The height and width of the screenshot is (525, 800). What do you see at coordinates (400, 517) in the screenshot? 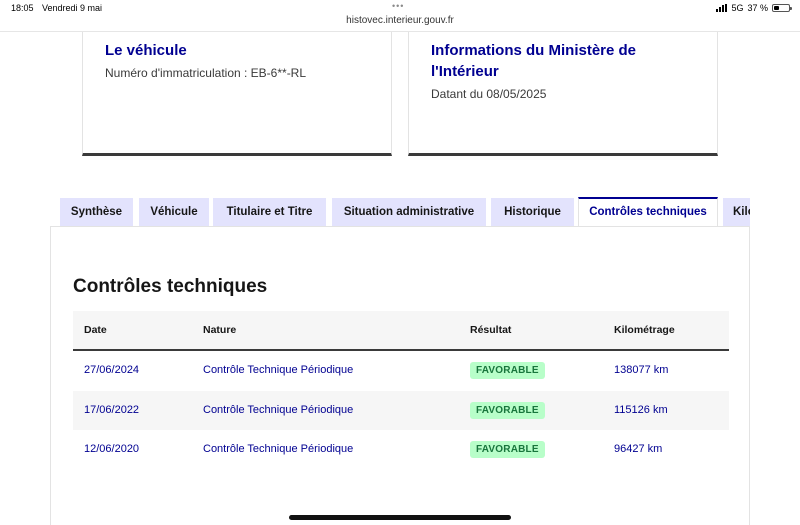
I see `home-indicator` at bounding box center [400, 517].